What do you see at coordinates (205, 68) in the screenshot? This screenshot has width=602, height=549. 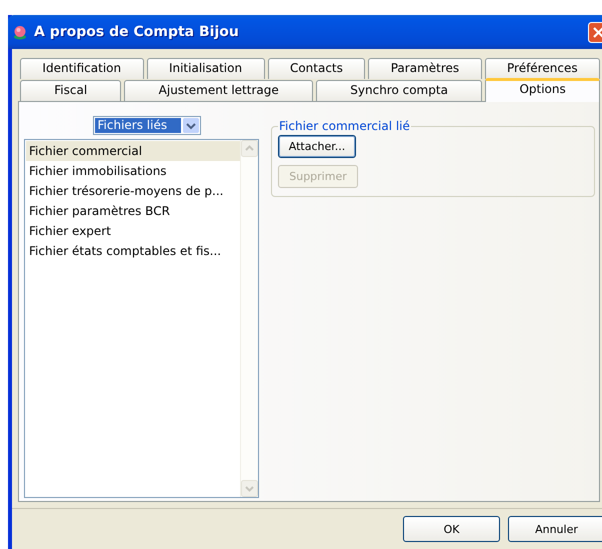 I see `tab: Initialisation` at bounding box center [205, 68].